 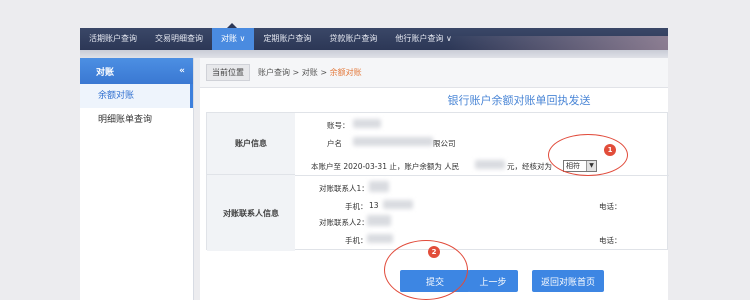 What do you see at coordinates (558, 43) in the screenshot?
I see `nav-decoration` at bounding box center [558, 43].